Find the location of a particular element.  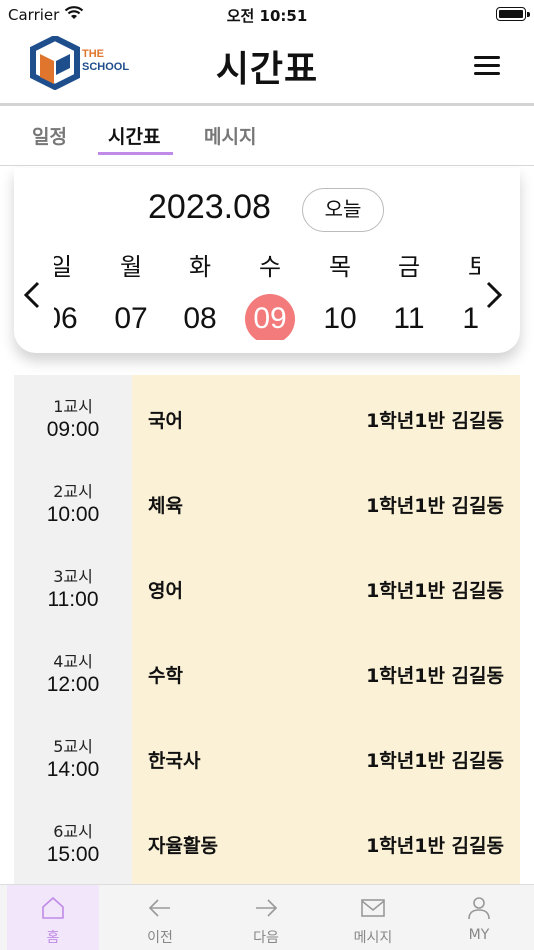

period-time: 10:00 is located at coordinates (73, 514).